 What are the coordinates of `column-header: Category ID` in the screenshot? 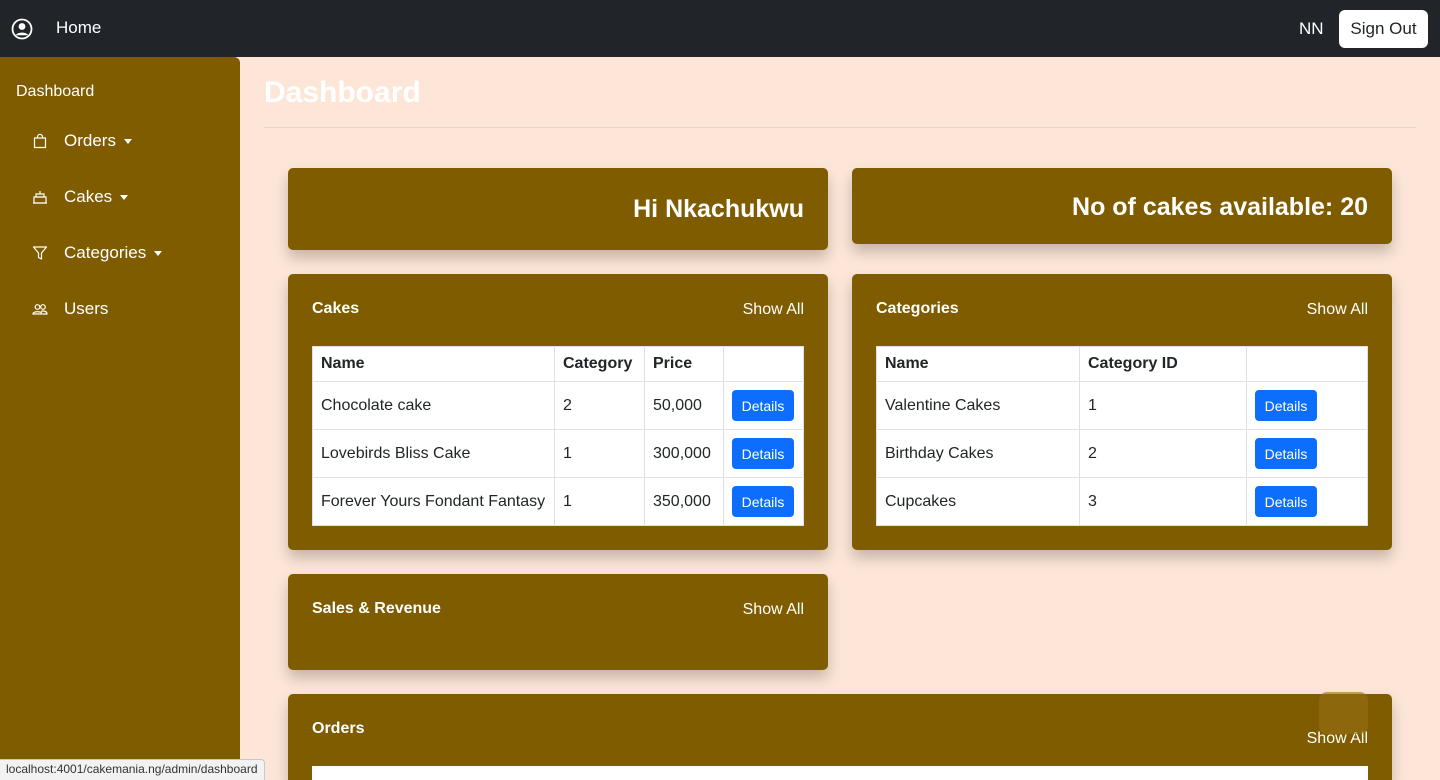 It's located at (1163, 364).